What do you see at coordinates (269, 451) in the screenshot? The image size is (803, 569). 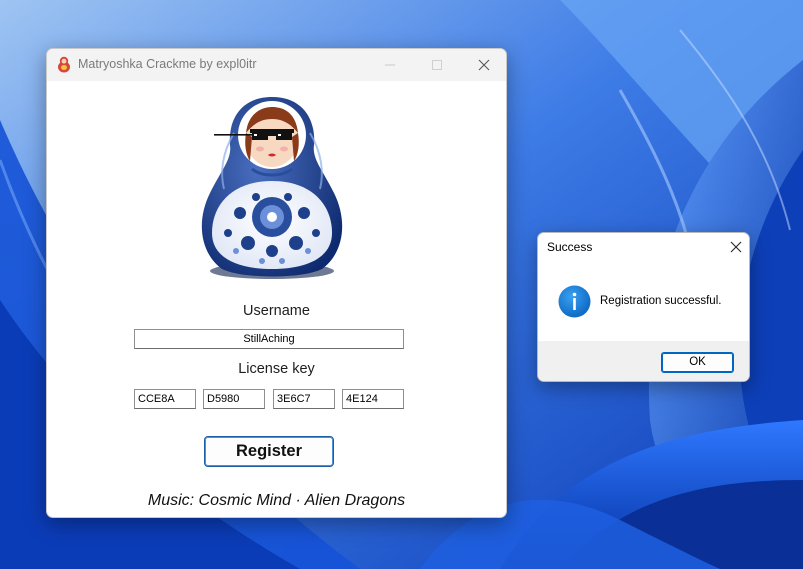 I see `register-button: Register` at bounding box center [269, 451].